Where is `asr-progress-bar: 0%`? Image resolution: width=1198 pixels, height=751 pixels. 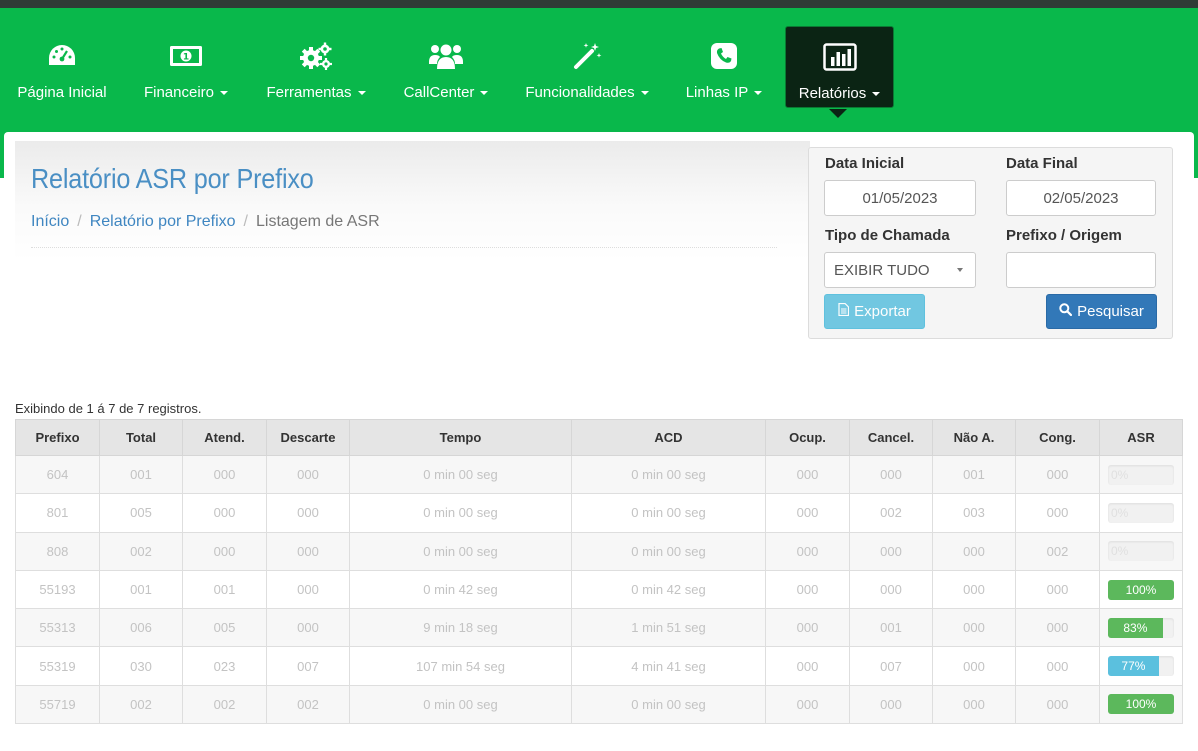
asr-progress-bar: 0% is located at coordinates (1120, 474).